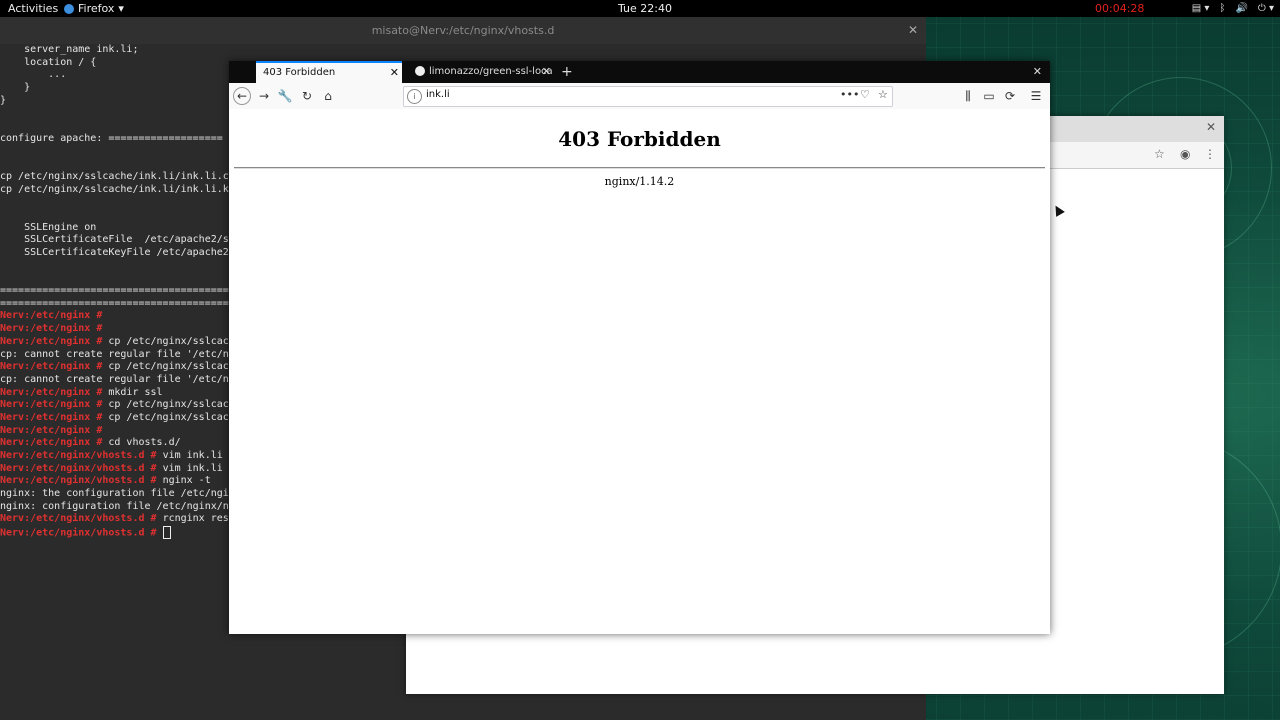  What do you see at coordinates (639, 168) in the screenshot?
I see `divider` at bounding box center [639, 168].